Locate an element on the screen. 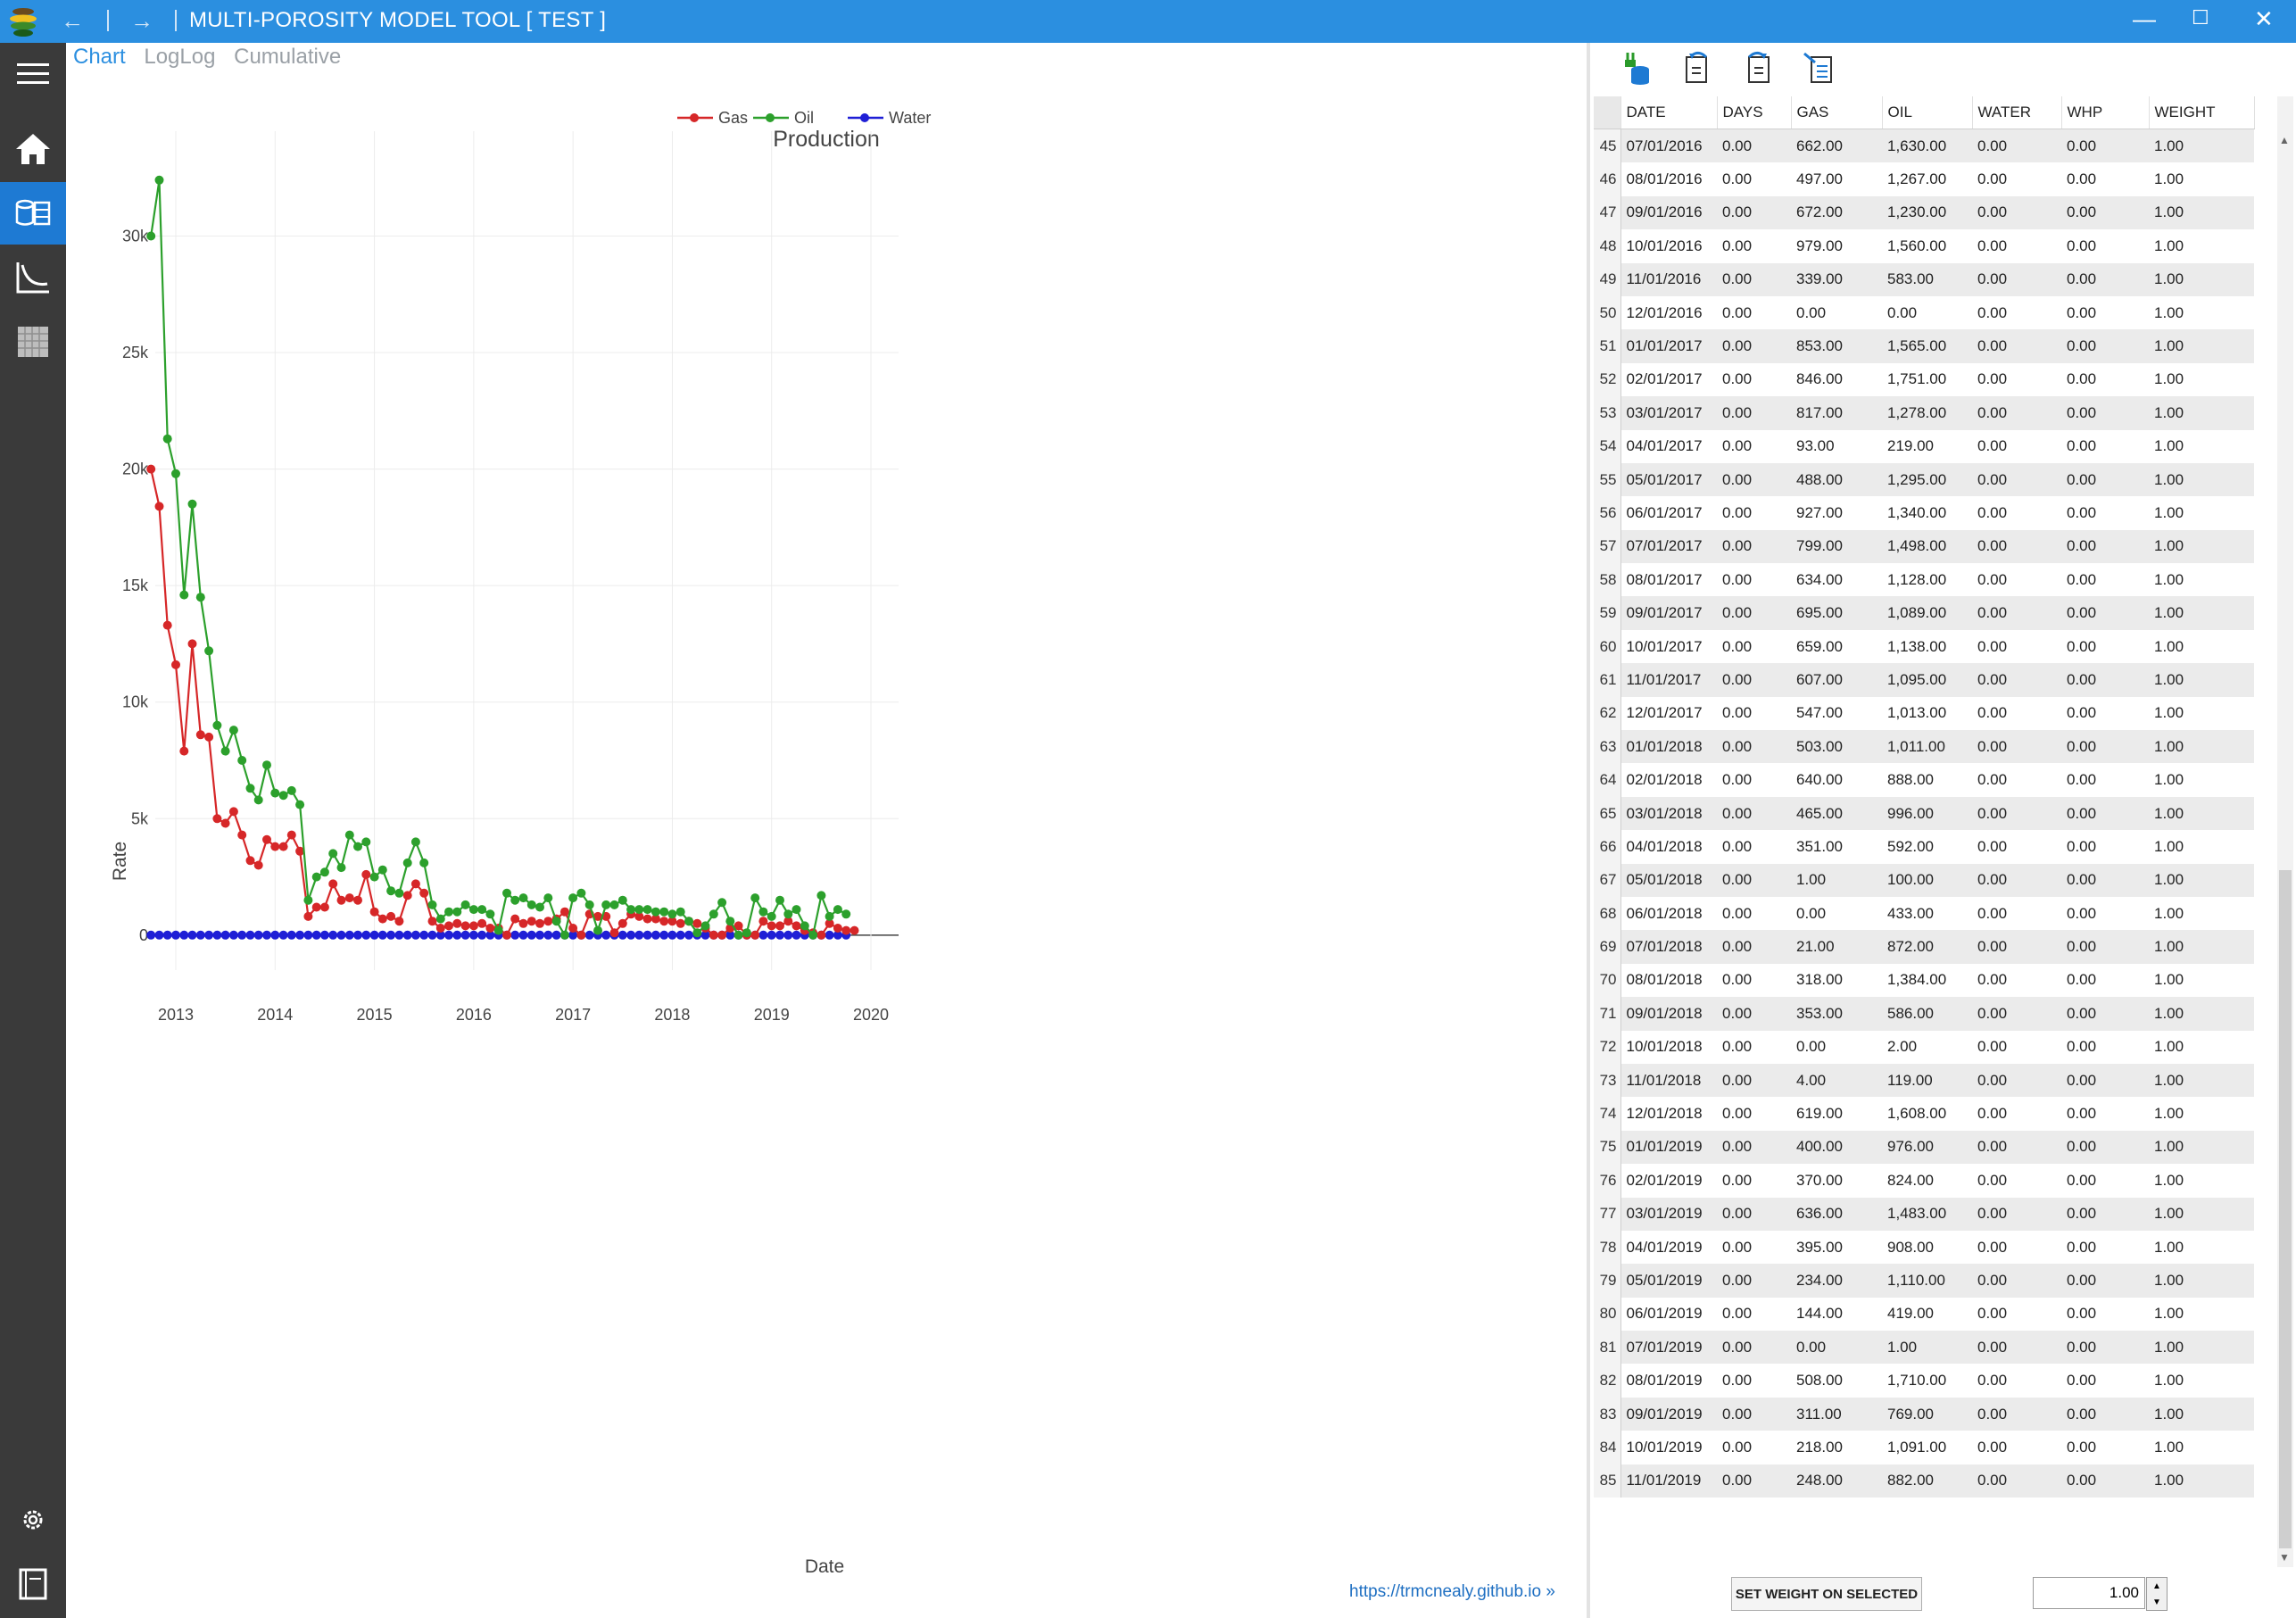 The width and height of the screenshot is (2296, 1618). row-number: 62 is located at coordinates (1607, 713).